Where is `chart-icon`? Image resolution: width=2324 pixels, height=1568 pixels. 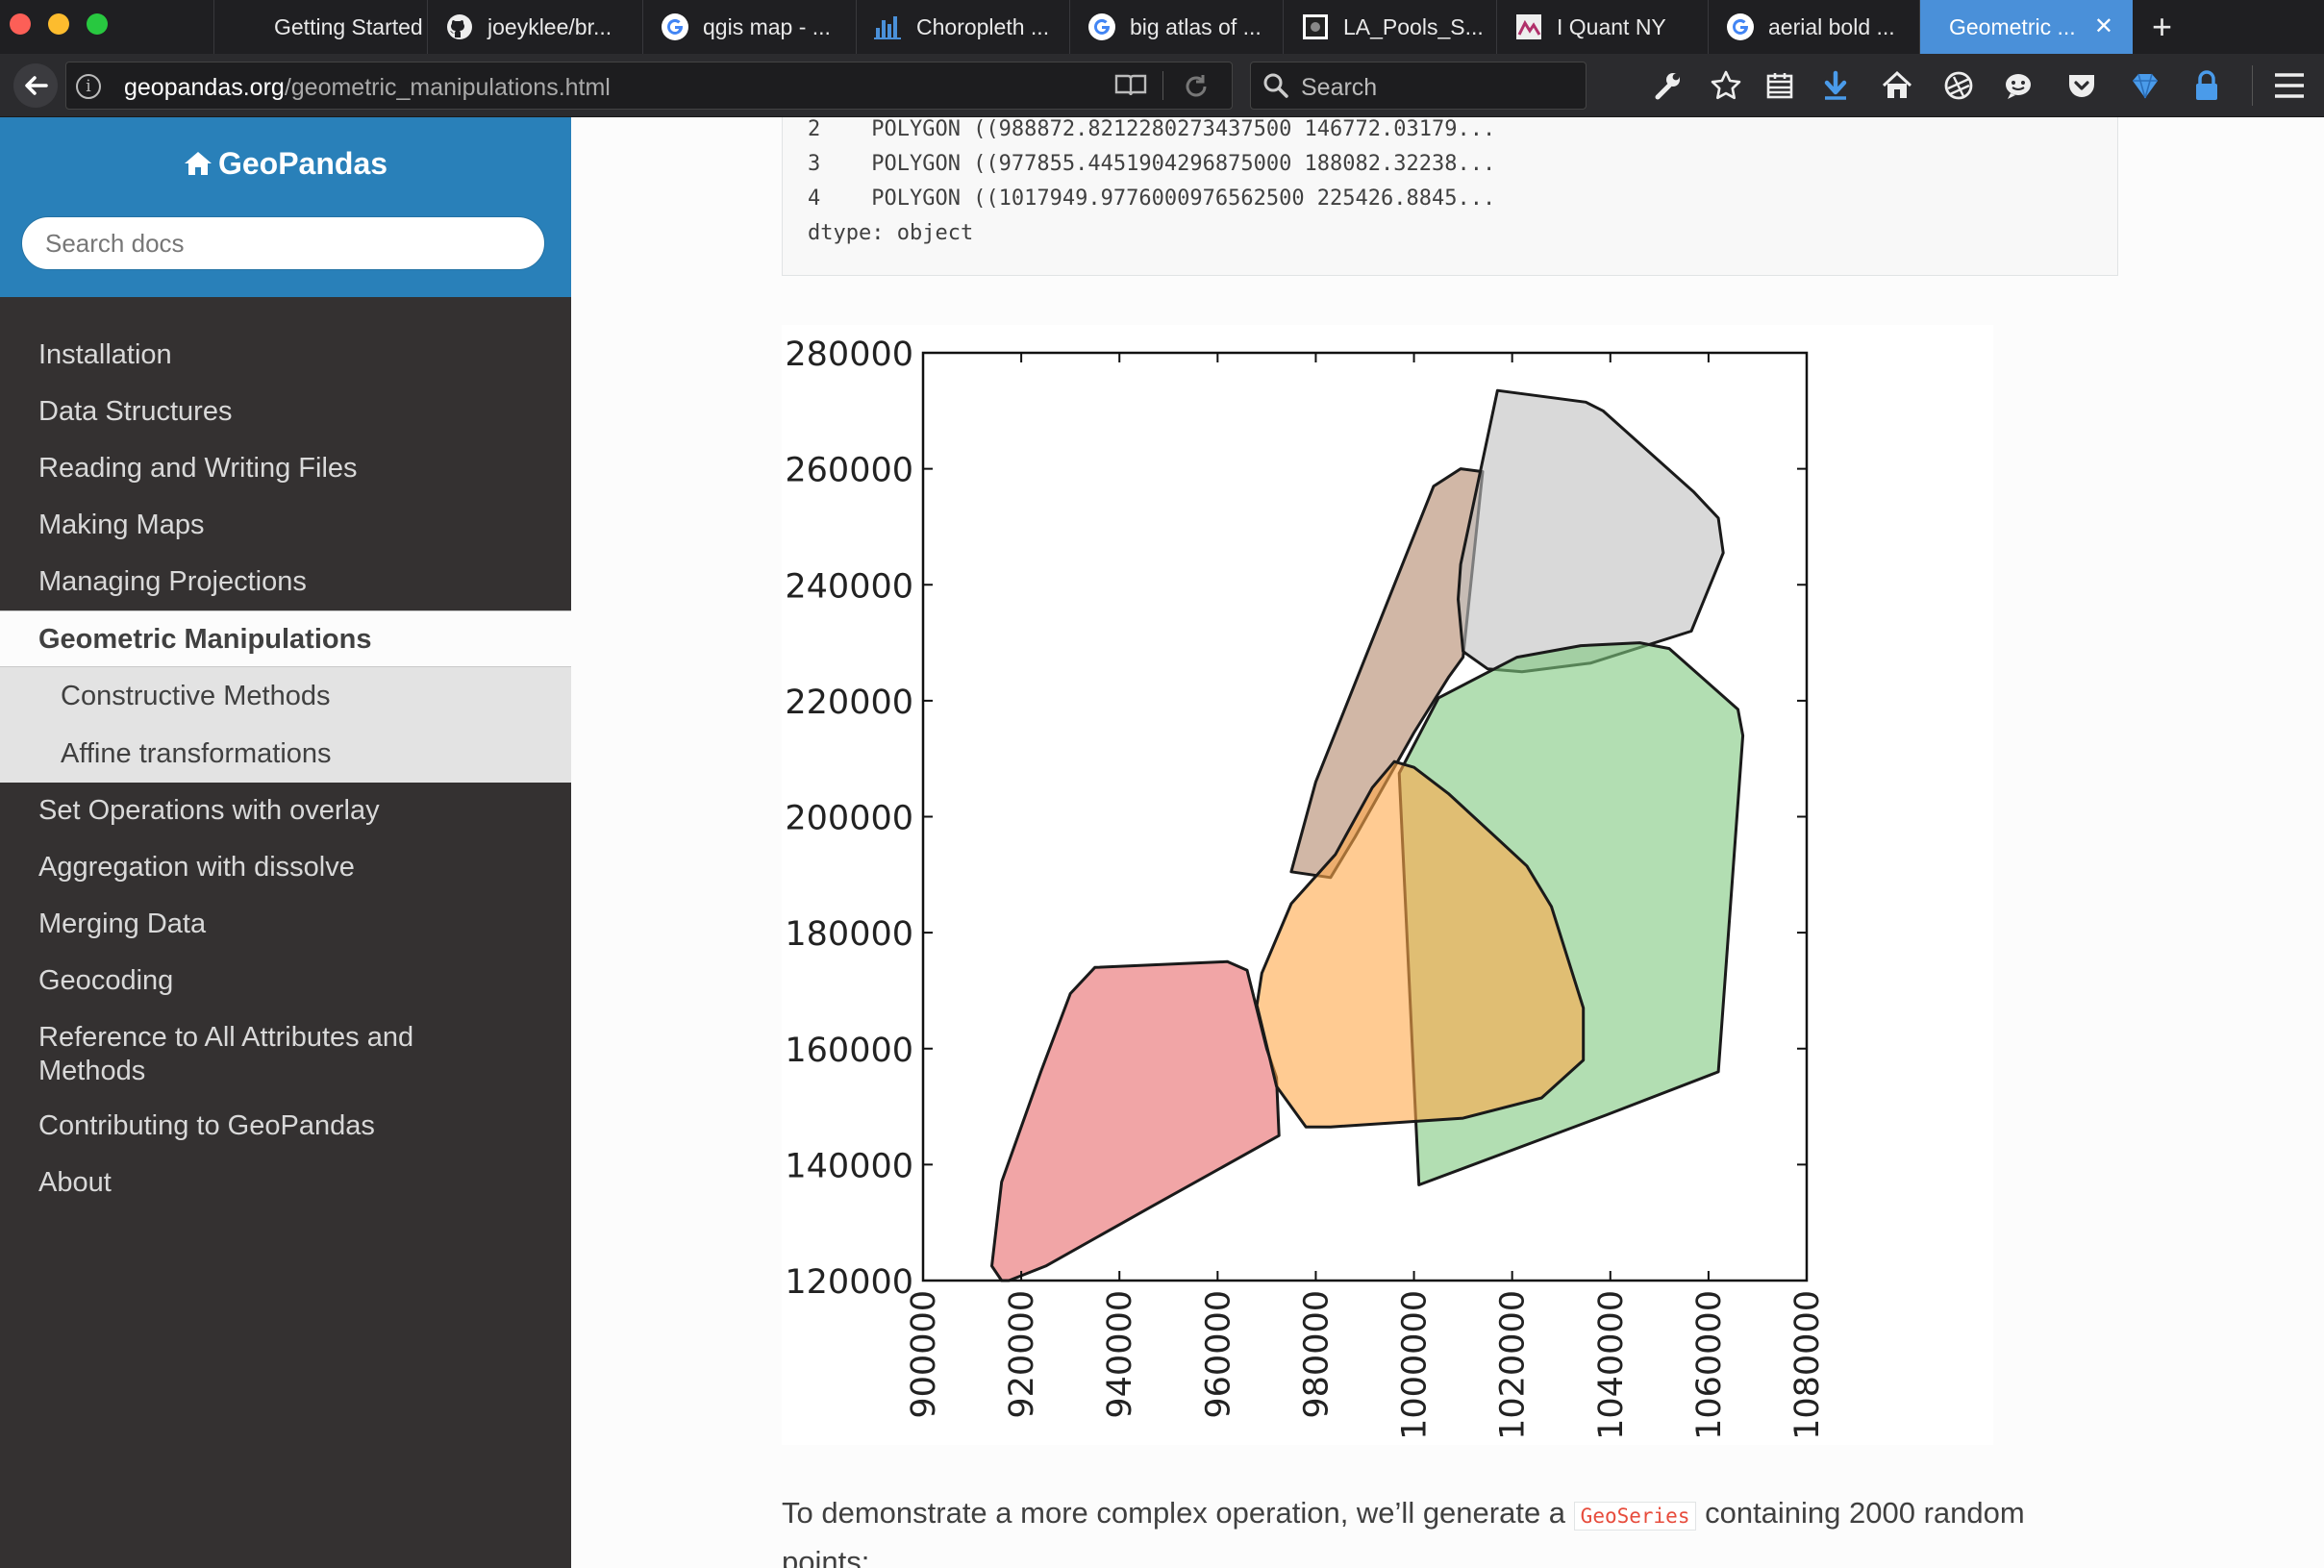
chart-icon is located at coordinates (889, 26).